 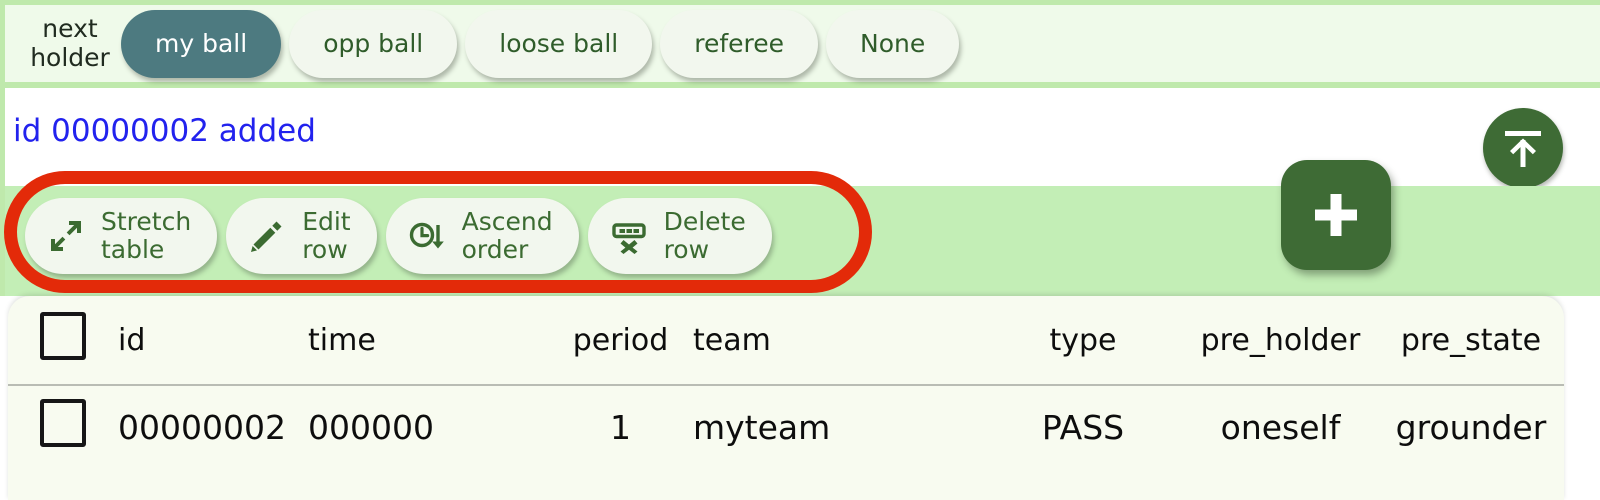 I want to click on add-row-button, so click(x=1336, y=215).